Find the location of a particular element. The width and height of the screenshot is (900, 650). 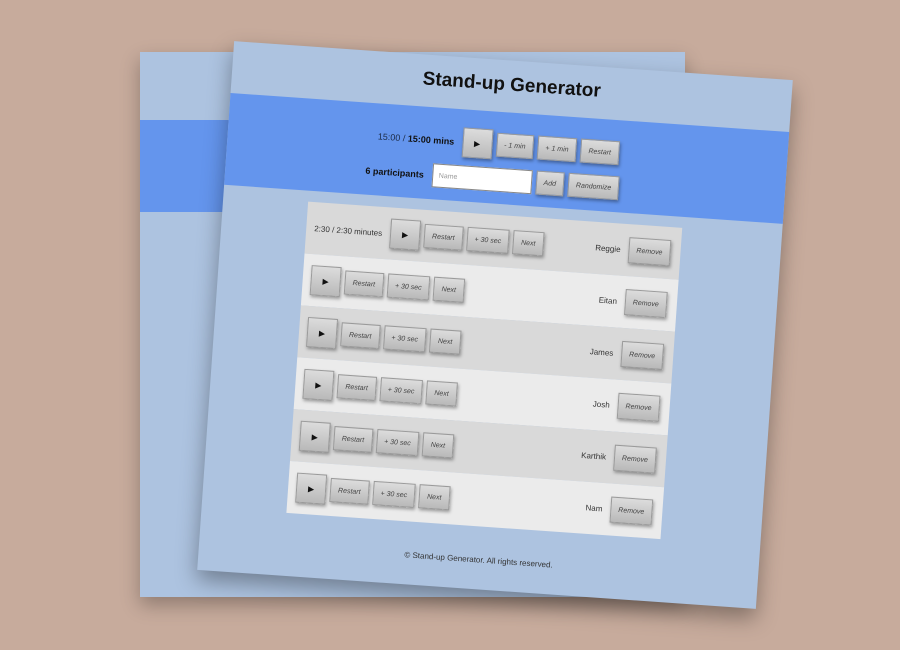

timer-total: 15:00 mins is located at coordinates (431, 140).